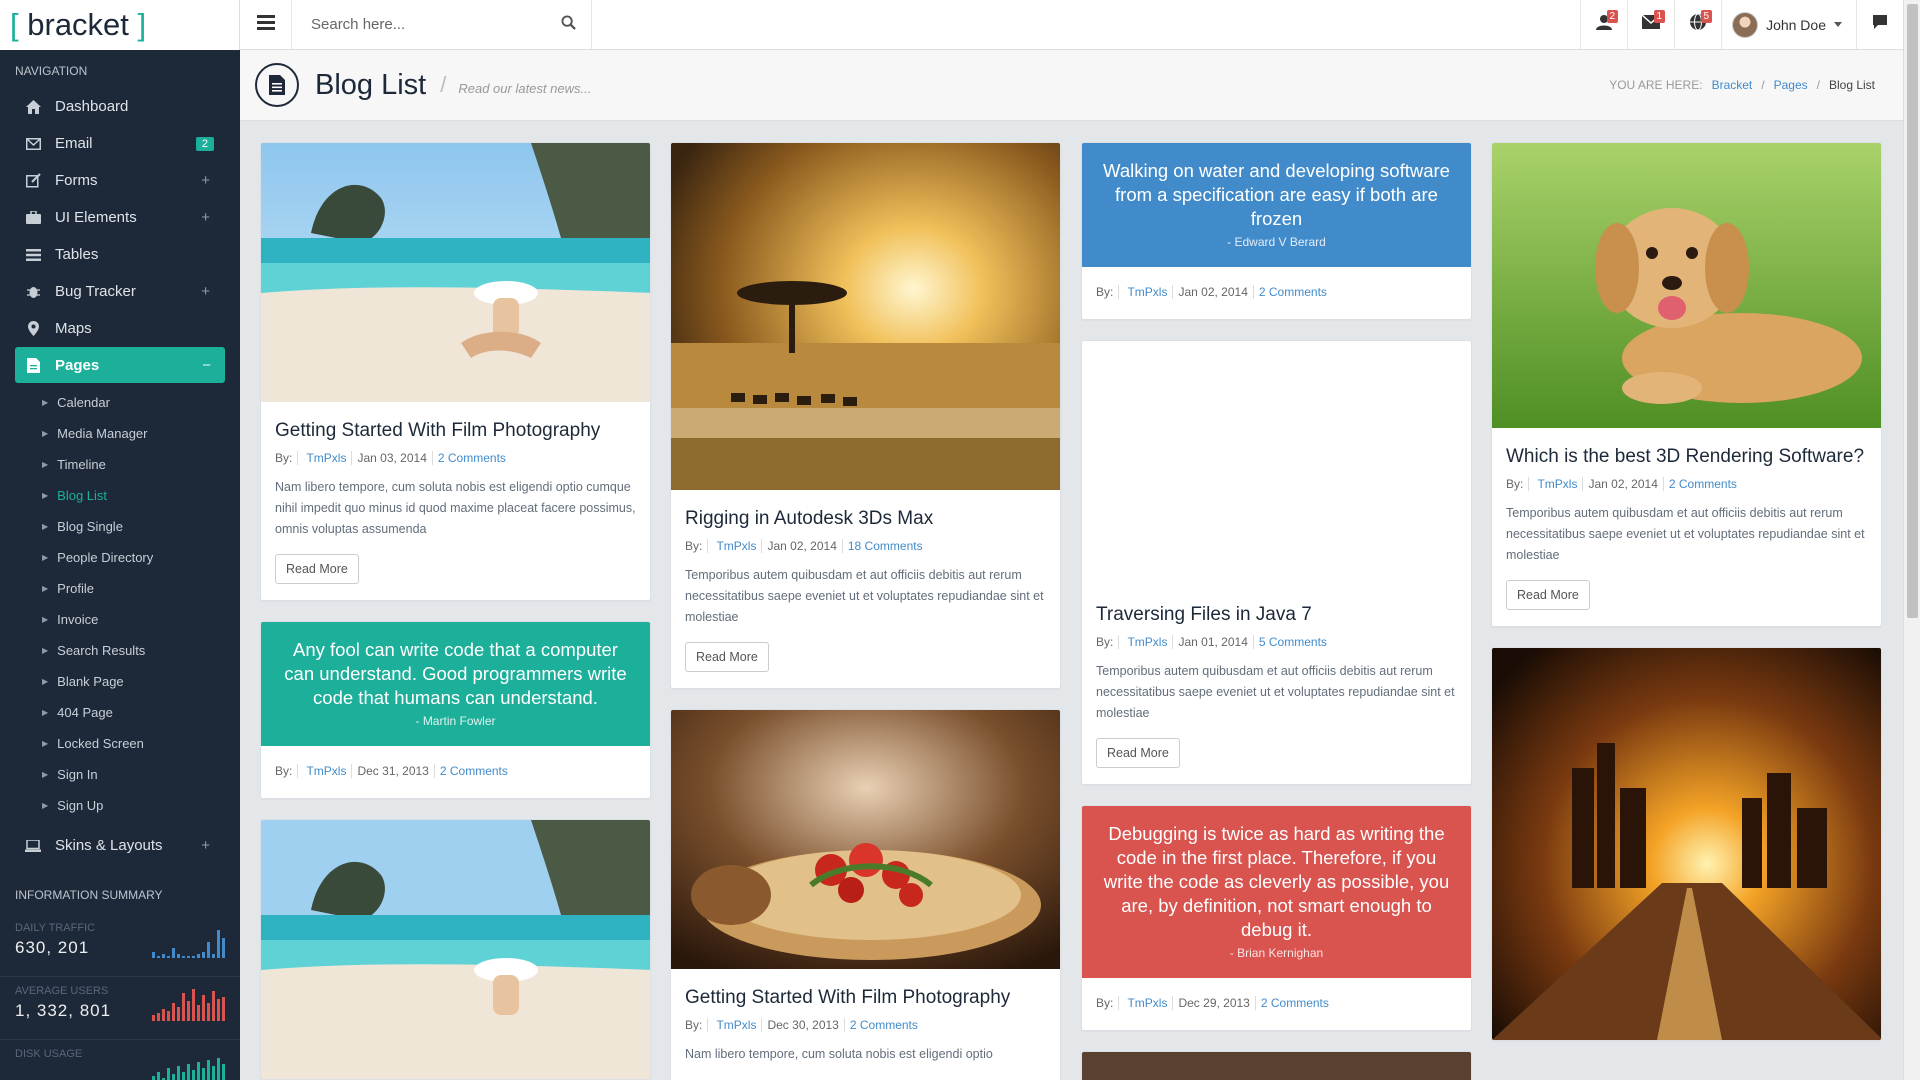 This screenshot has width=1920, height=1080. Describe the element at coordinates (1276, 463) in the screenshot. I see `blank-media-area` at that location.